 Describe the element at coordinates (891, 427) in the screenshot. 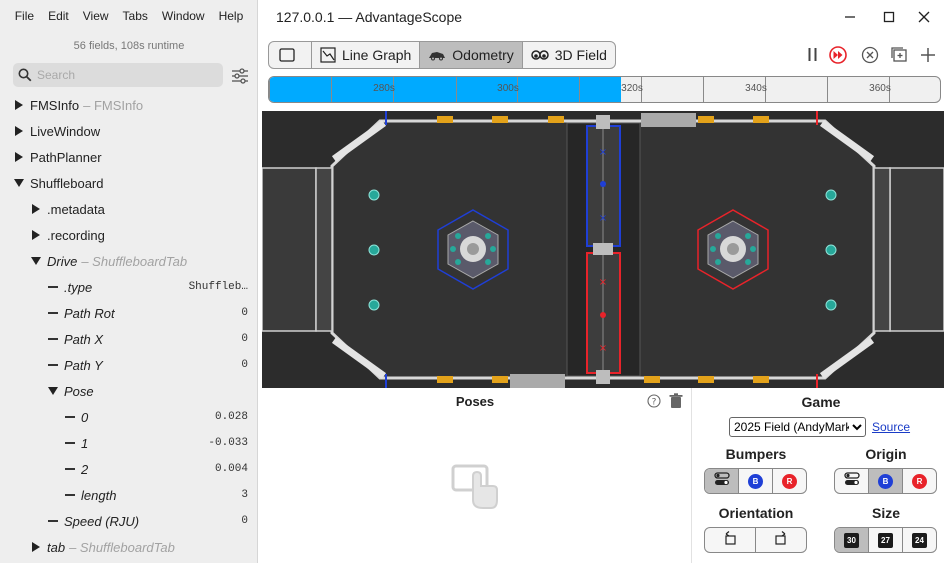

I see `source-link: Source` at that location.